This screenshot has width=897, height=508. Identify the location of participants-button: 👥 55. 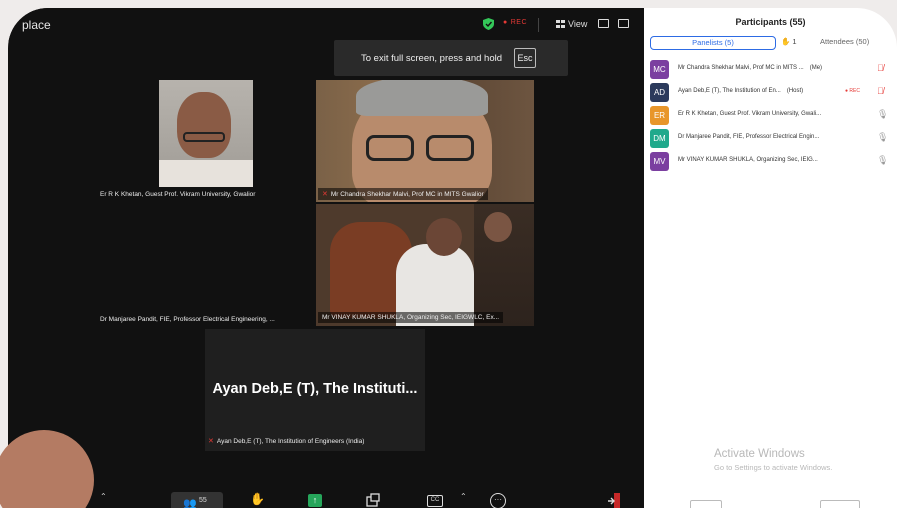
(197, 500).